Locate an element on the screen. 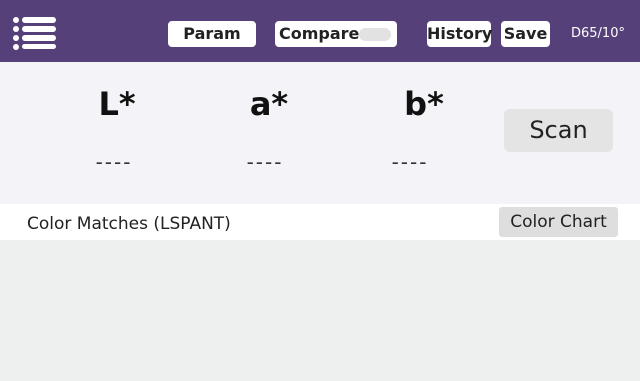 Image resolution: width=640 pixels, height=381 pixels. compare-button: Compare is located at coordinates (336, 34).